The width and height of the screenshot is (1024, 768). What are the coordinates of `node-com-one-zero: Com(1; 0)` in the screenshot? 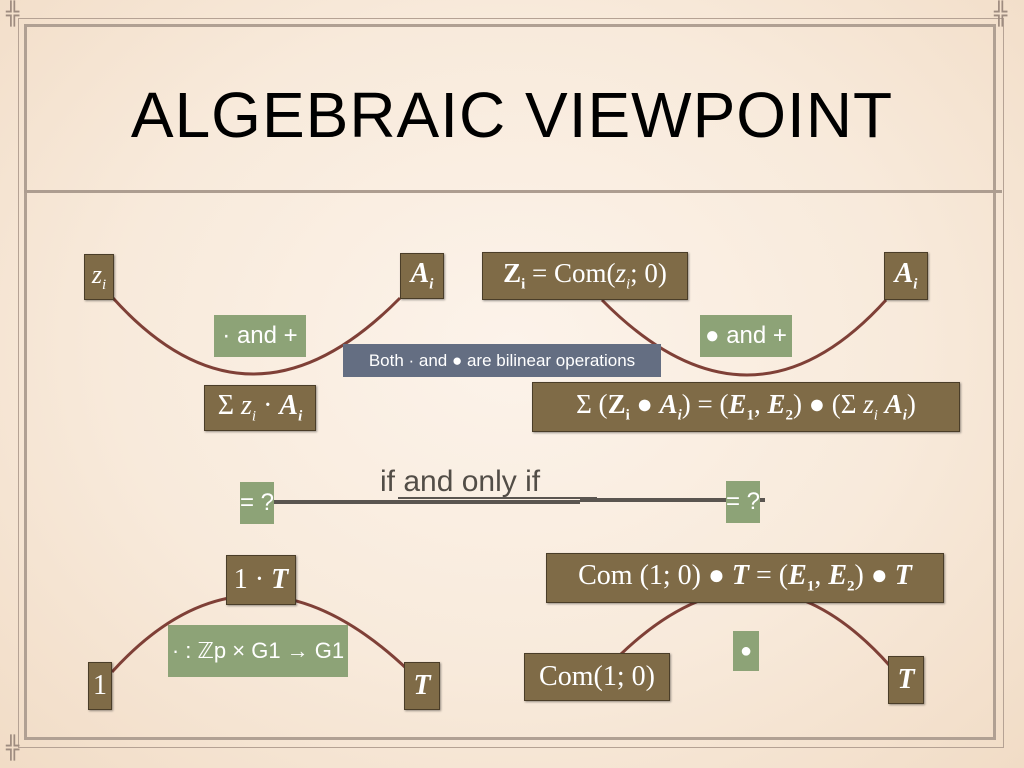 It's located at (597, 677).